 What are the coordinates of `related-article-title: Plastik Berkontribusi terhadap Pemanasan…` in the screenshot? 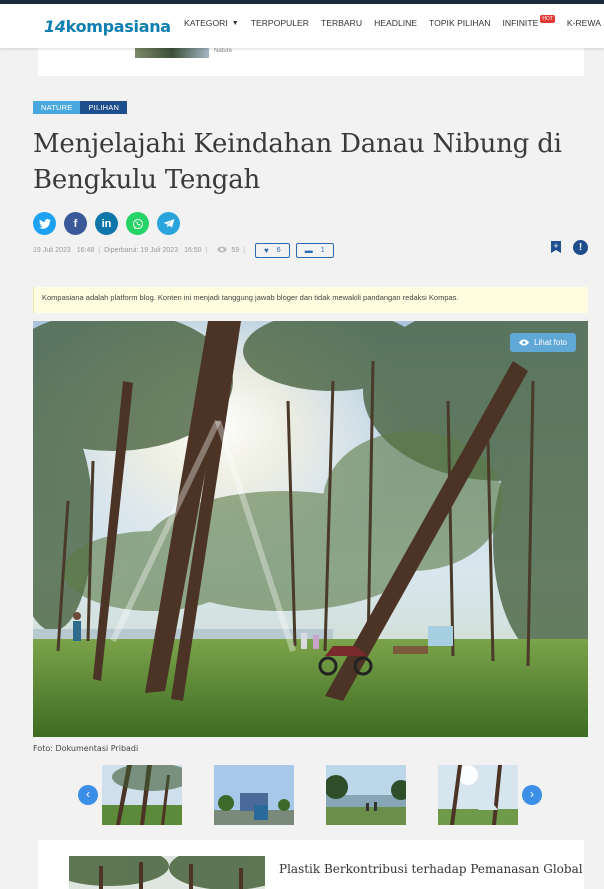 It's located at (431, 869).